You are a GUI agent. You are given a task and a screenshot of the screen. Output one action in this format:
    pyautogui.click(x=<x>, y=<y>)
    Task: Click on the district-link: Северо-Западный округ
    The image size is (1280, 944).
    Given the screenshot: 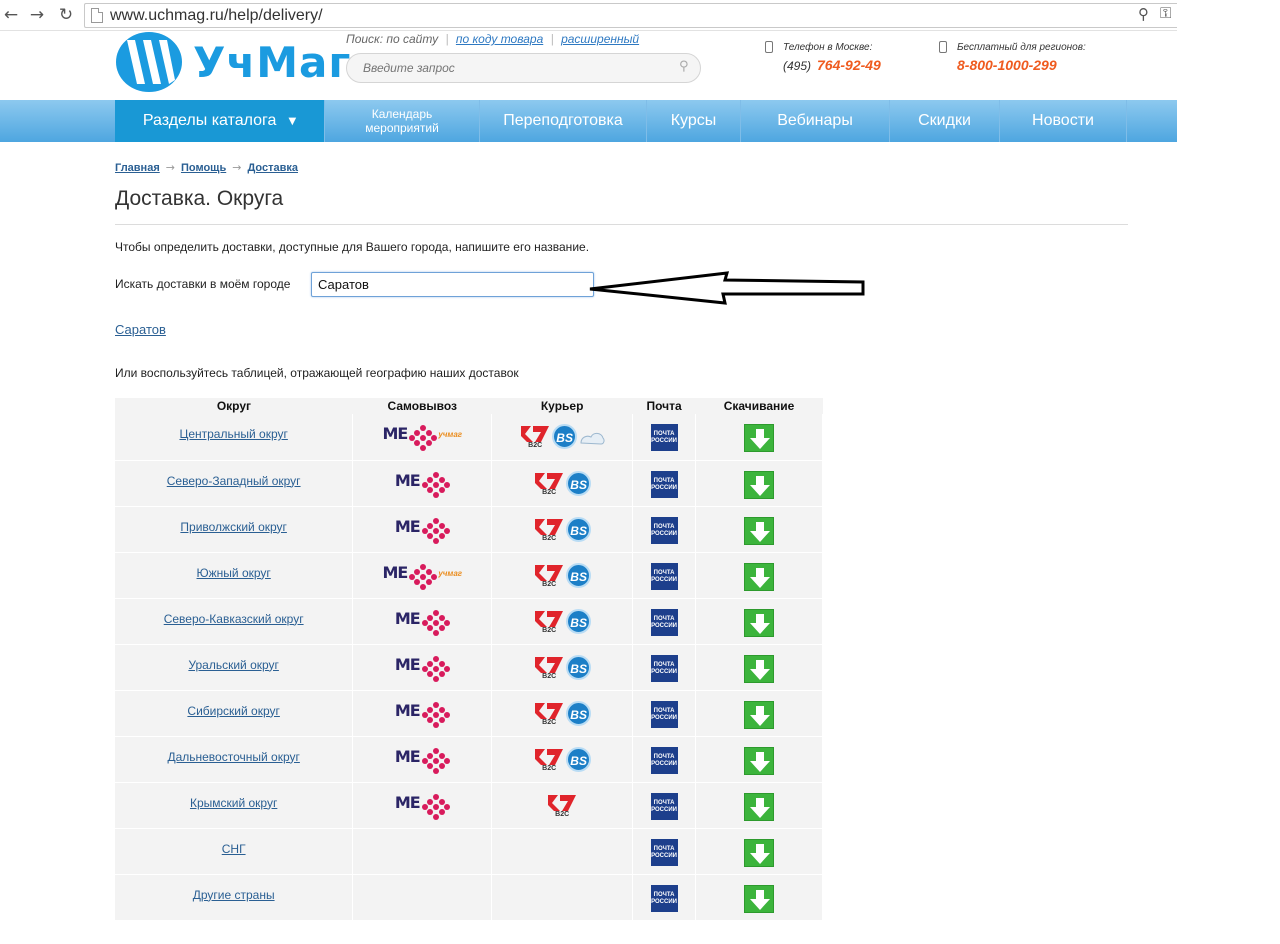 What is the action you would take?
    pyautogui.click(x=234, y=481)
    